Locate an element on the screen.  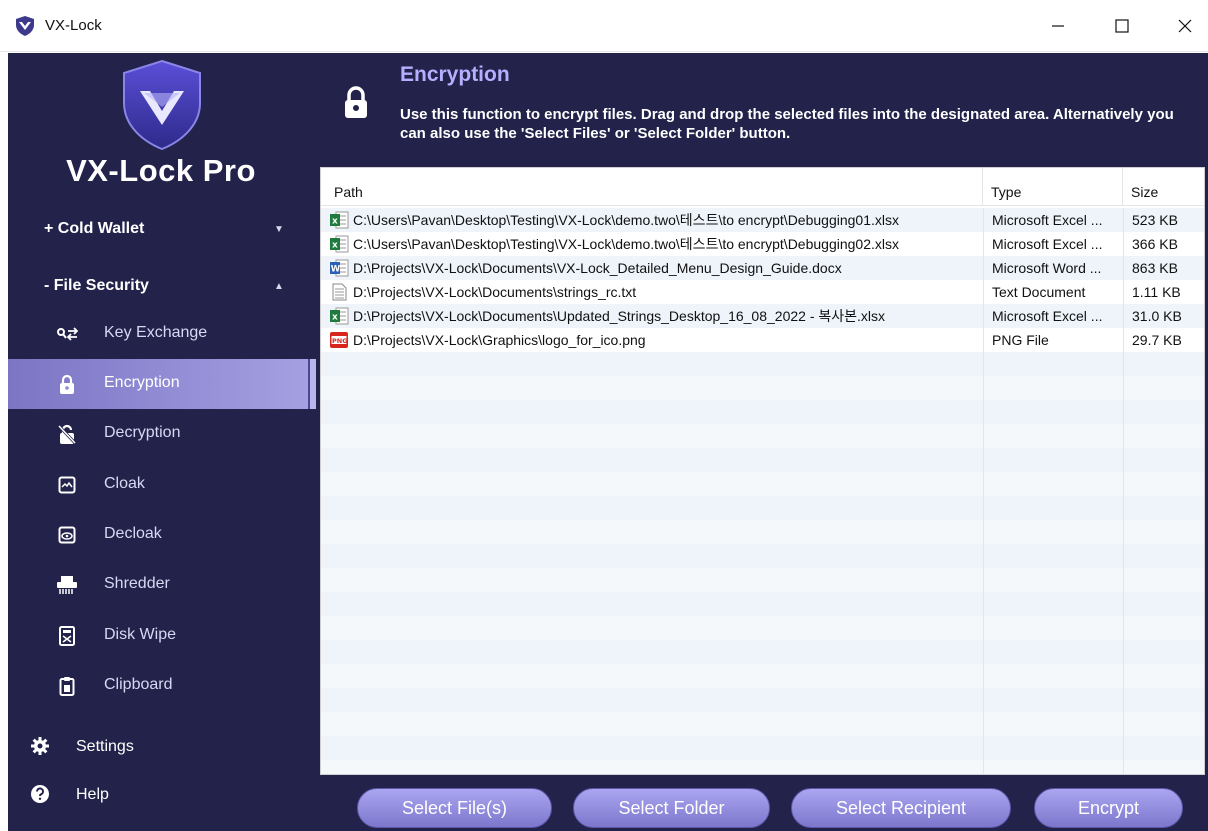
cloak-icon is located at coordinates (67, 485).